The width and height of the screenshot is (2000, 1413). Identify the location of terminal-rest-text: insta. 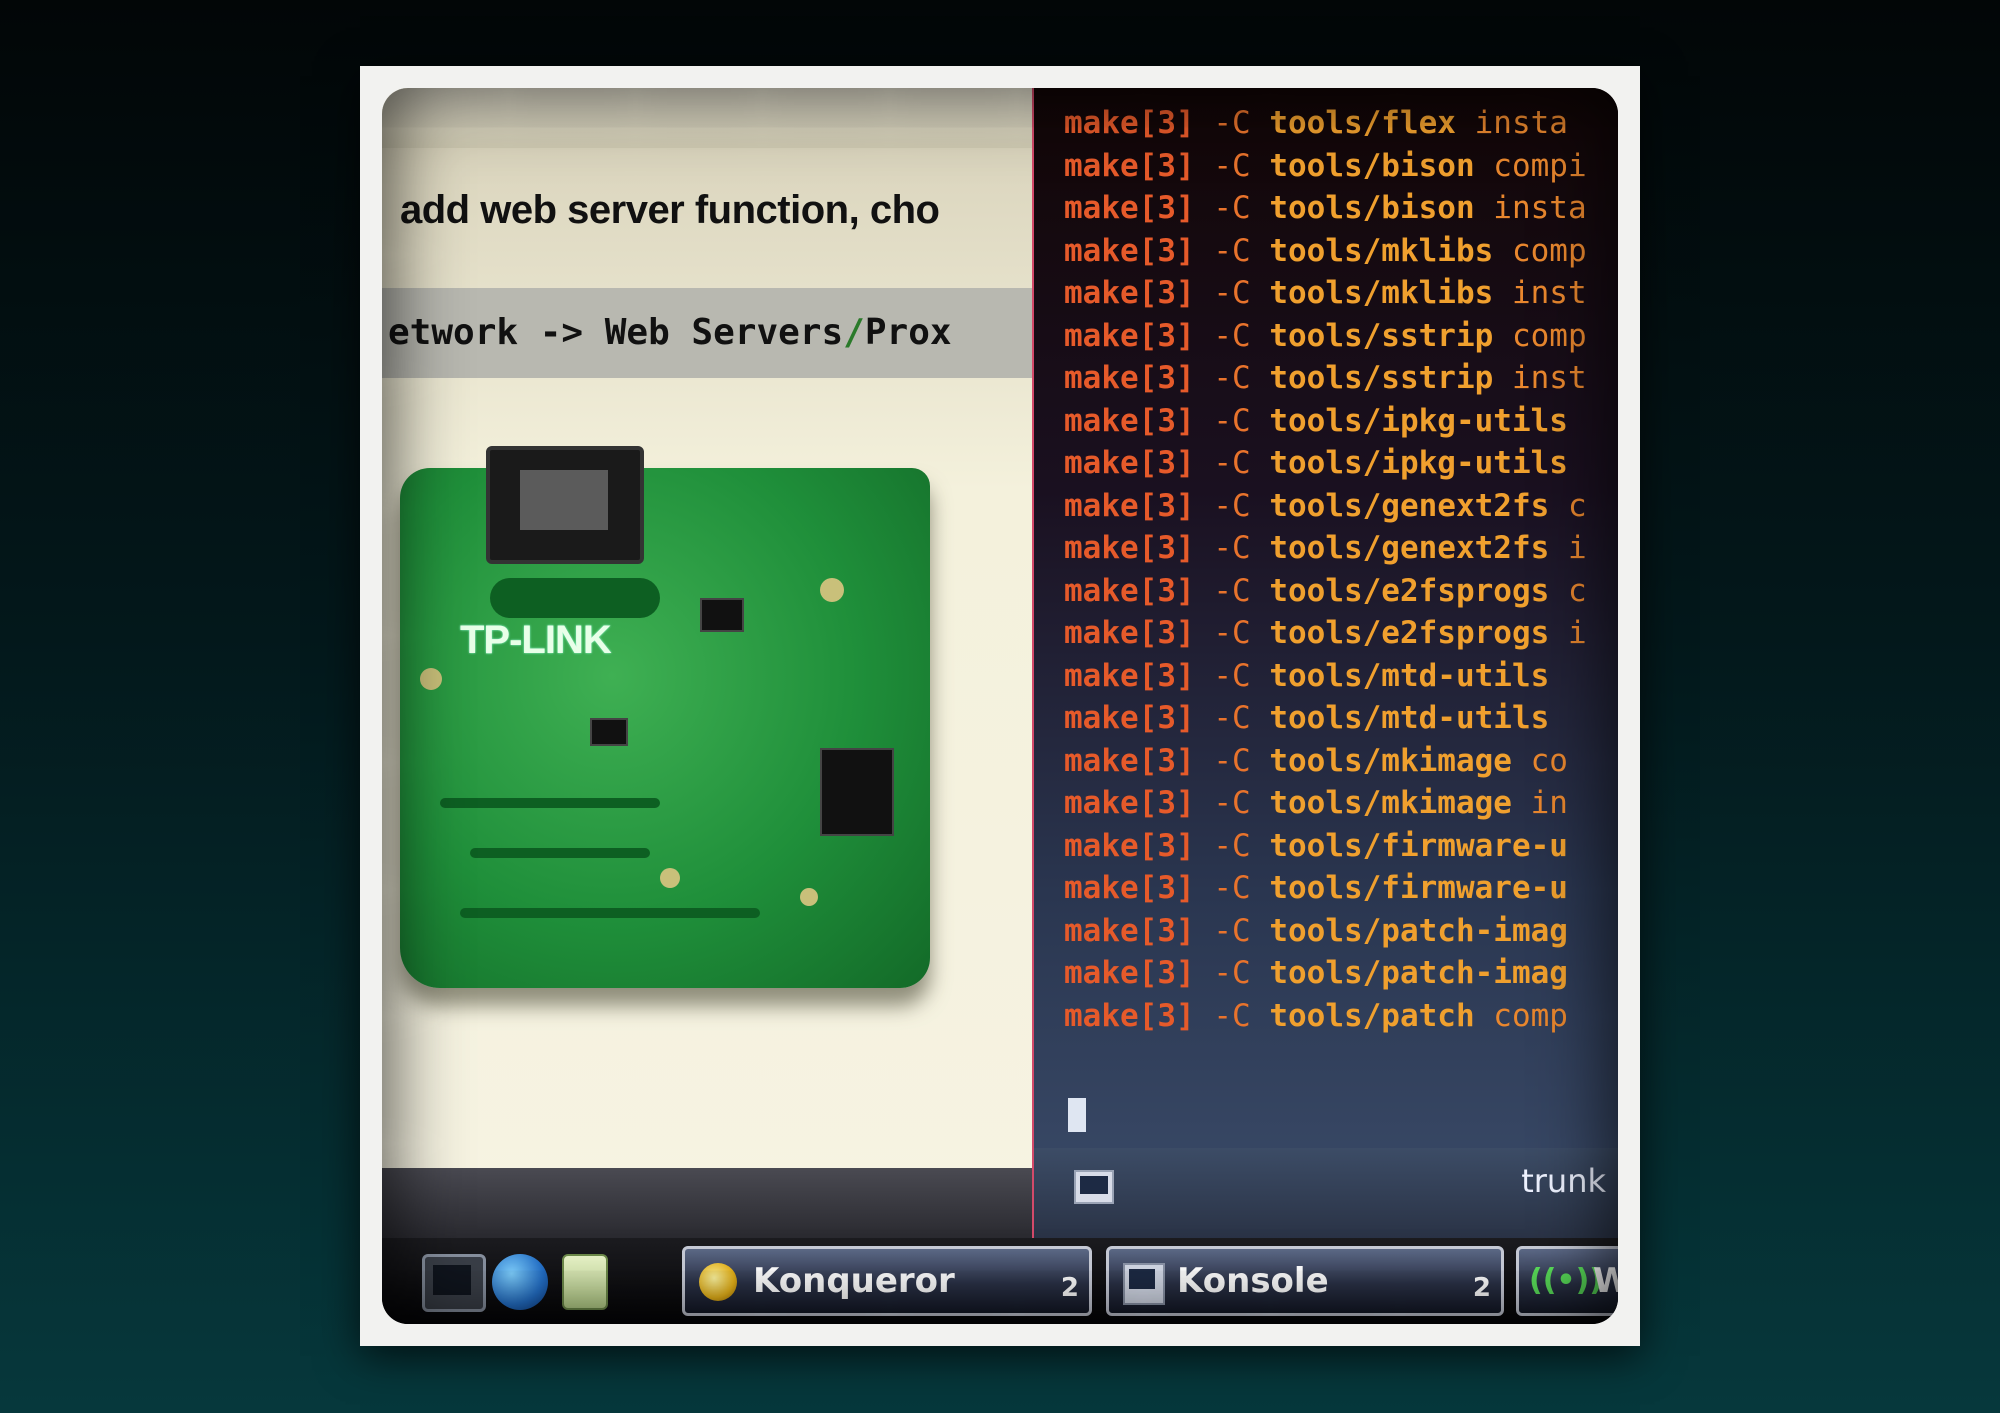
(1530, 208).